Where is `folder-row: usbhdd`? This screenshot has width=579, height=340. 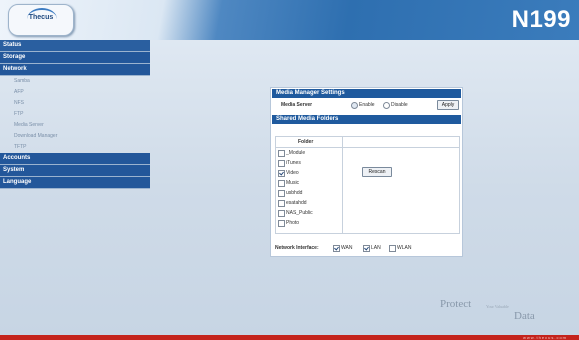 folder-row: usbhdd is located at coordinates (309, 193).